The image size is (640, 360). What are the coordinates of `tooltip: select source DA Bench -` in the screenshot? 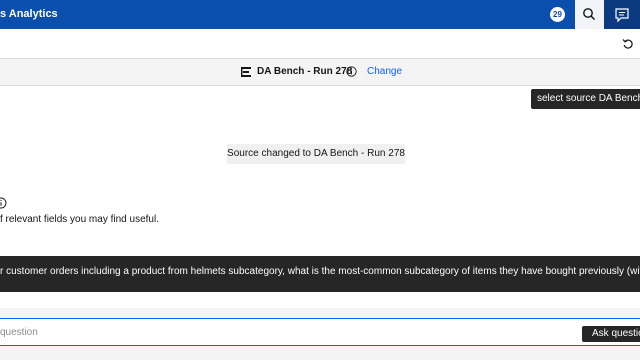 It's located at (585, 99).